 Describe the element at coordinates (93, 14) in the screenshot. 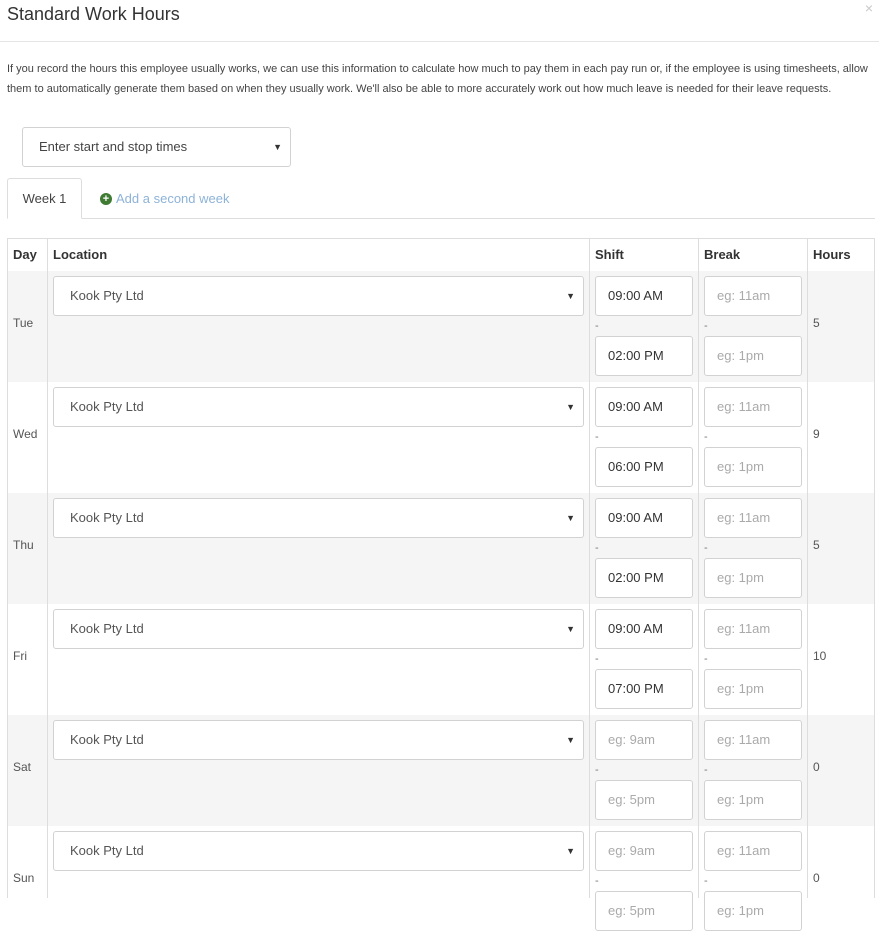

I see `modal-title: Standard Work Hours` at that location.